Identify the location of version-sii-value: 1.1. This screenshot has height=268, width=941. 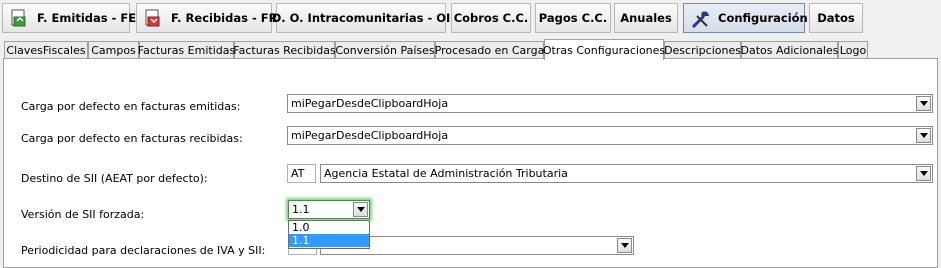
(301, 209).